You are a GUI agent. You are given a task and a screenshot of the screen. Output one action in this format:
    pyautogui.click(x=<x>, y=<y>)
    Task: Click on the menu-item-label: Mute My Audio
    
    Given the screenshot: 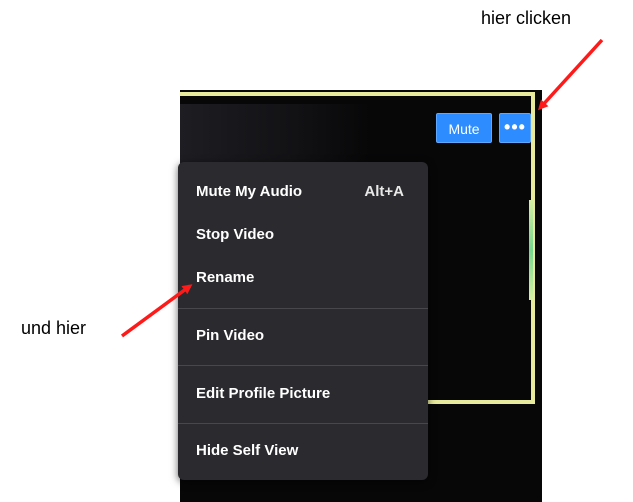 What is the action you would take?
    pyautogui.click(x=249, y=191)
    